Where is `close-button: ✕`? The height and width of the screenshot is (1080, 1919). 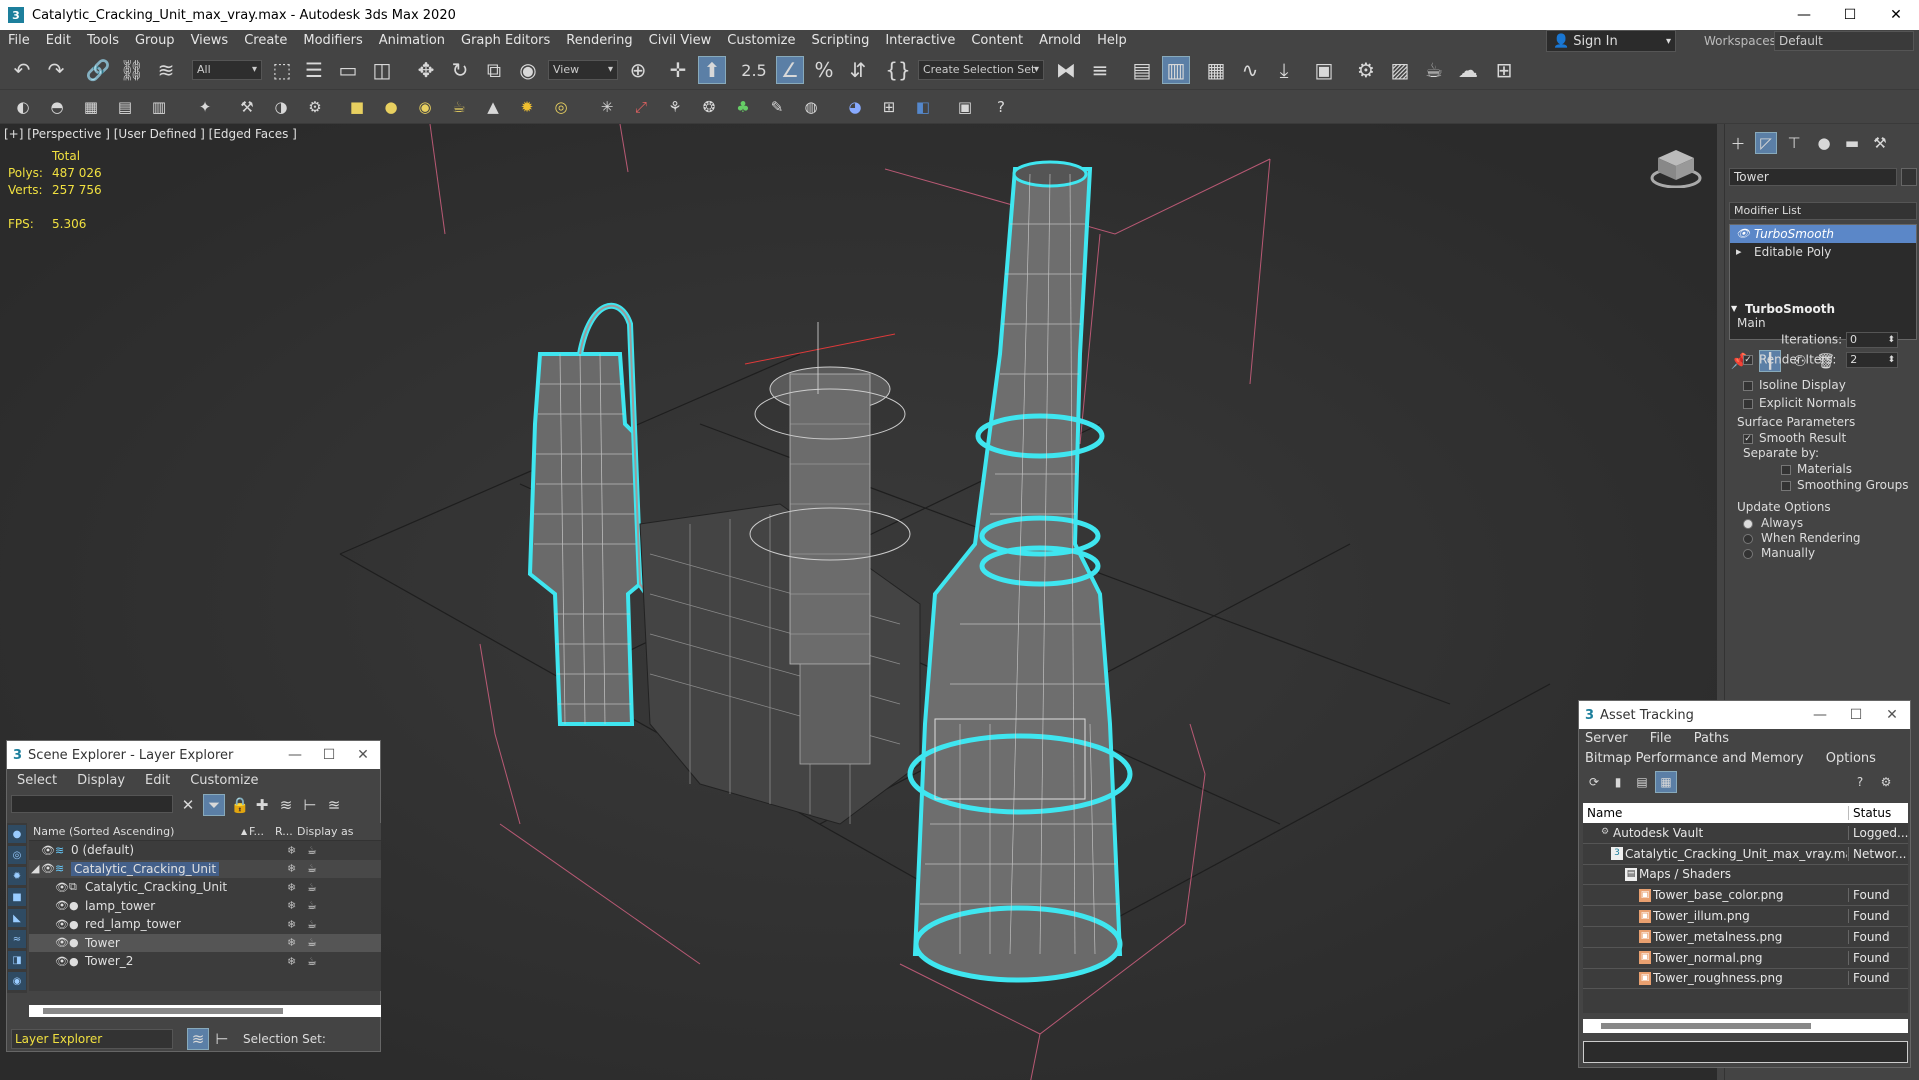
close-button: ✕ is located at coordinates (1892, 715).